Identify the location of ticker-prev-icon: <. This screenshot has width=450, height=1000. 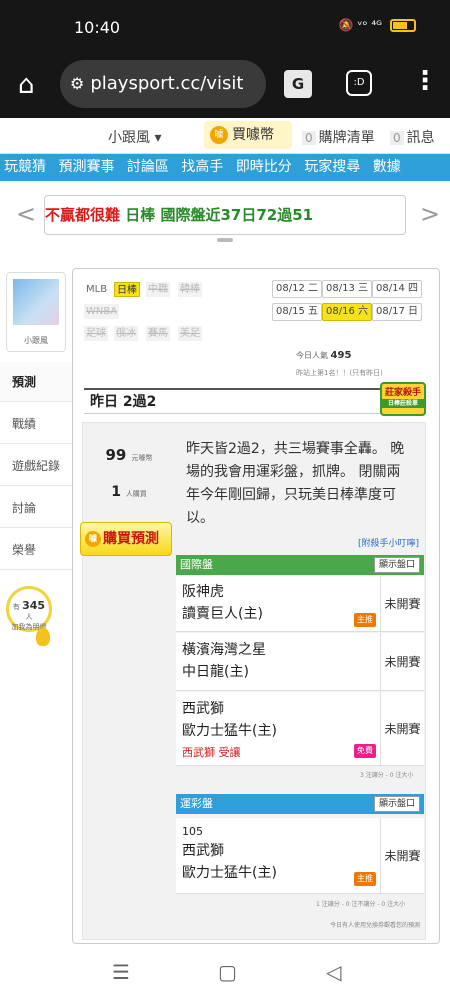
(26, 214).